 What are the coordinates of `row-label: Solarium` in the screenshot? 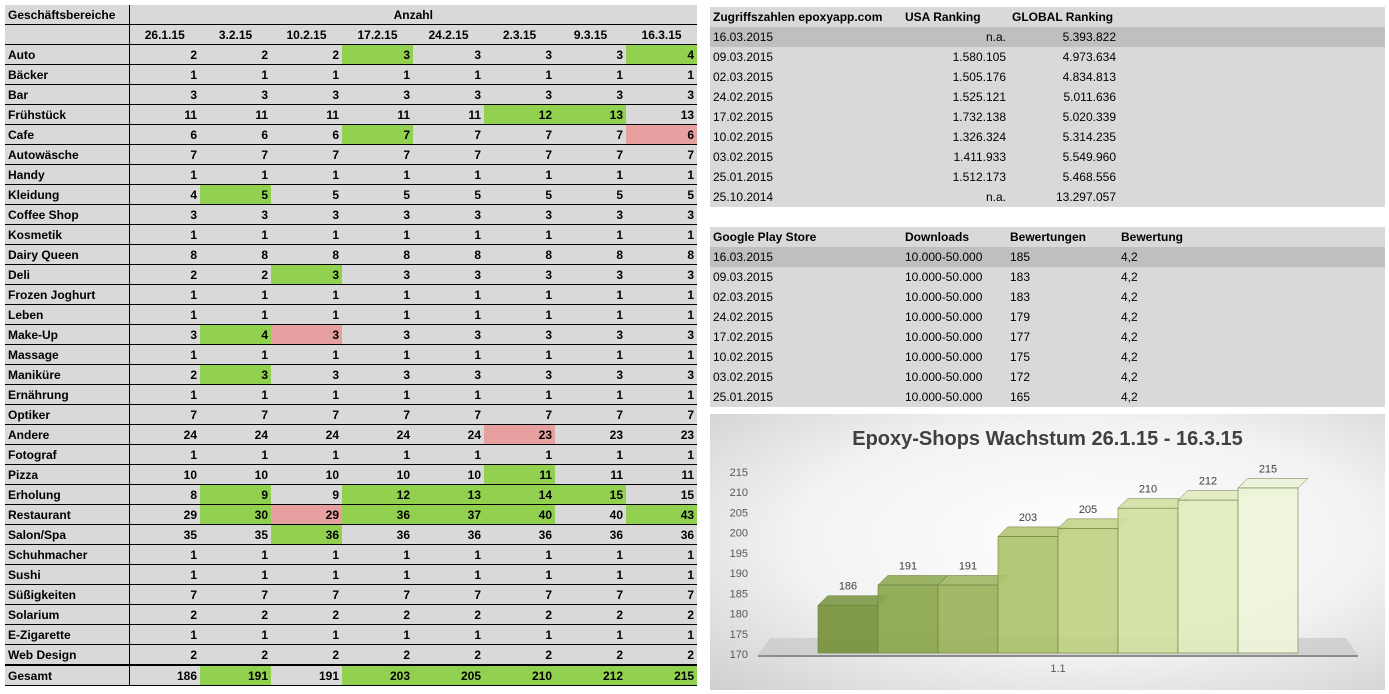 It's located at (67, 614).